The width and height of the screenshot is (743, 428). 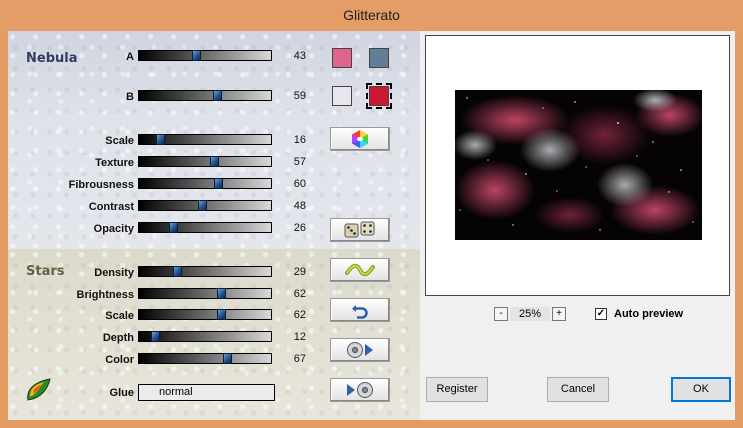 I want to click on fibrousness-label: Fibrousness, so click(x=101, y=185).